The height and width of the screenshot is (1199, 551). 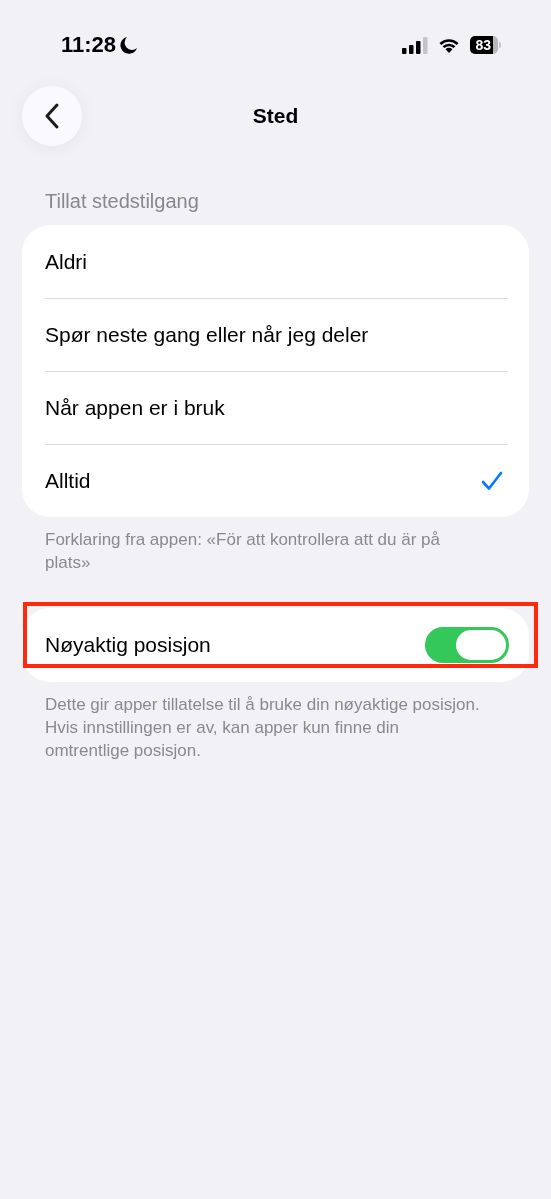 I want to click on chevron-left-icon, so click(x=52, y=116).